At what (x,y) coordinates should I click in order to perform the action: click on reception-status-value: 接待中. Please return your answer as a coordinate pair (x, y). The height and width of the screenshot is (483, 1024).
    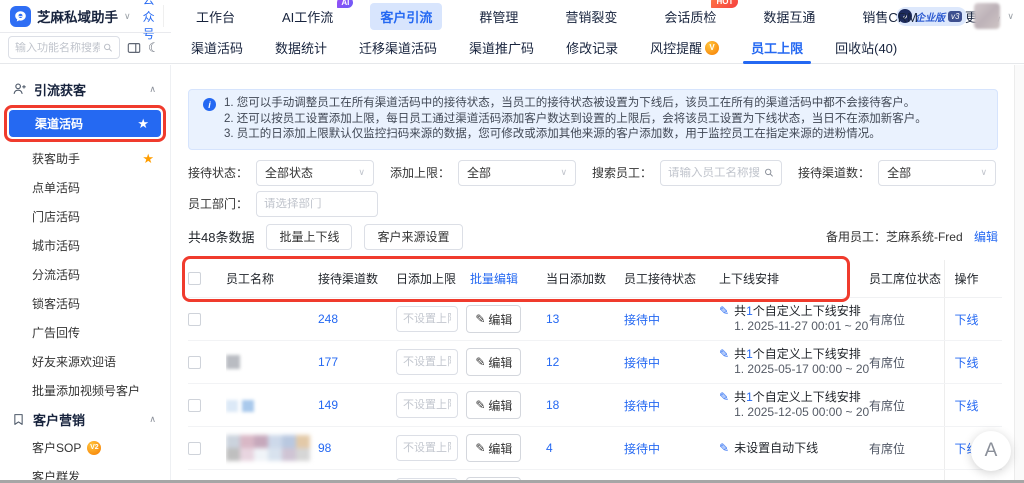
    Looking at the image, I should click on (642, 319).